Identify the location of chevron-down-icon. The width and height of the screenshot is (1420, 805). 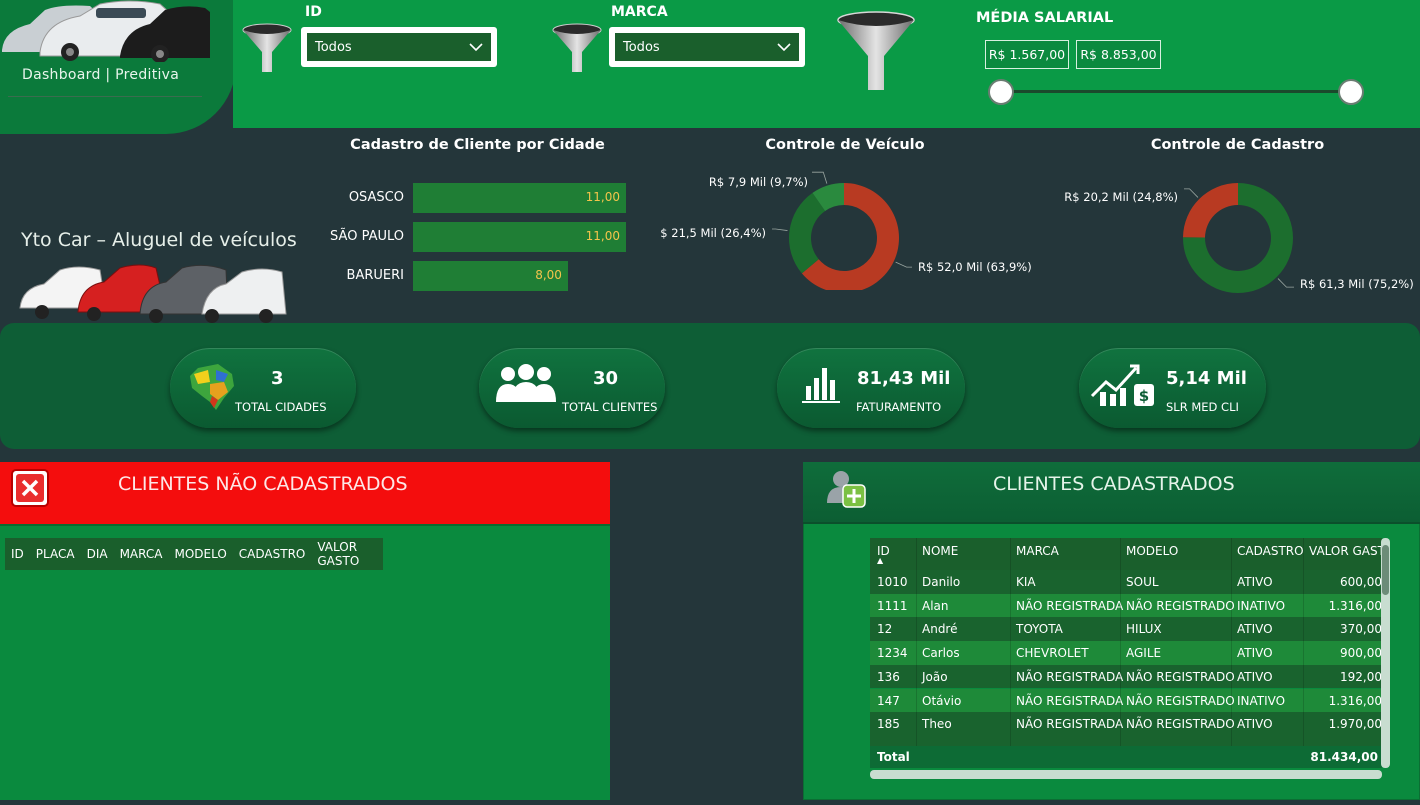
(476, 46).